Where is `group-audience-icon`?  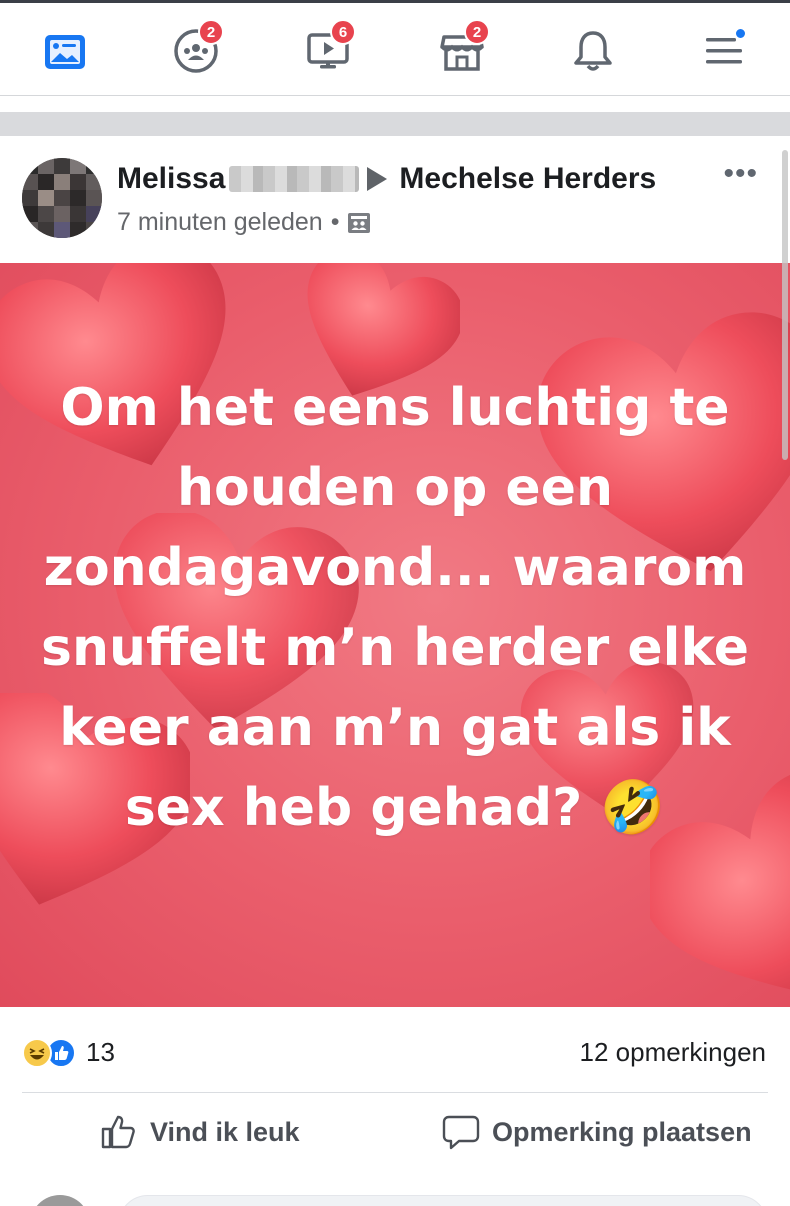 group-audience-icon is located at coordinates (359, 222).